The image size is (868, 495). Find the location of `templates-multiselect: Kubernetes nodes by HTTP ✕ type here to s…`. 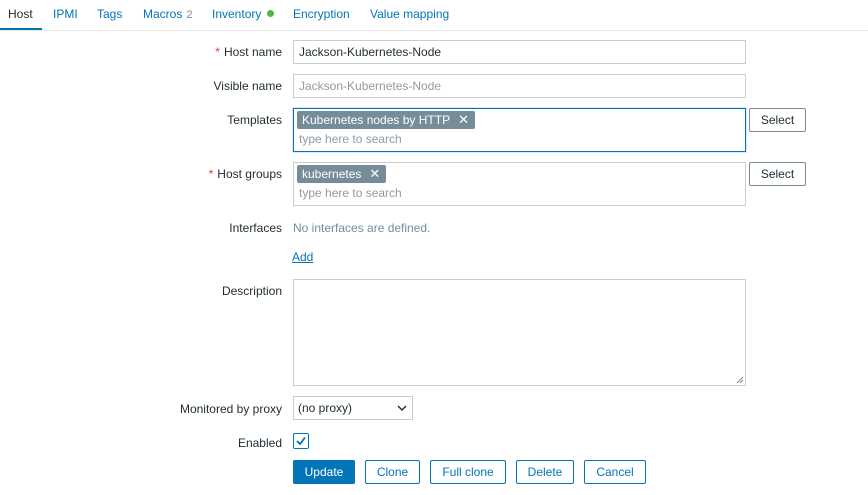

templates-multiselect: Kubernetes nodes by HTTP ✕ type here to s… is located at coordinates (519, 130).